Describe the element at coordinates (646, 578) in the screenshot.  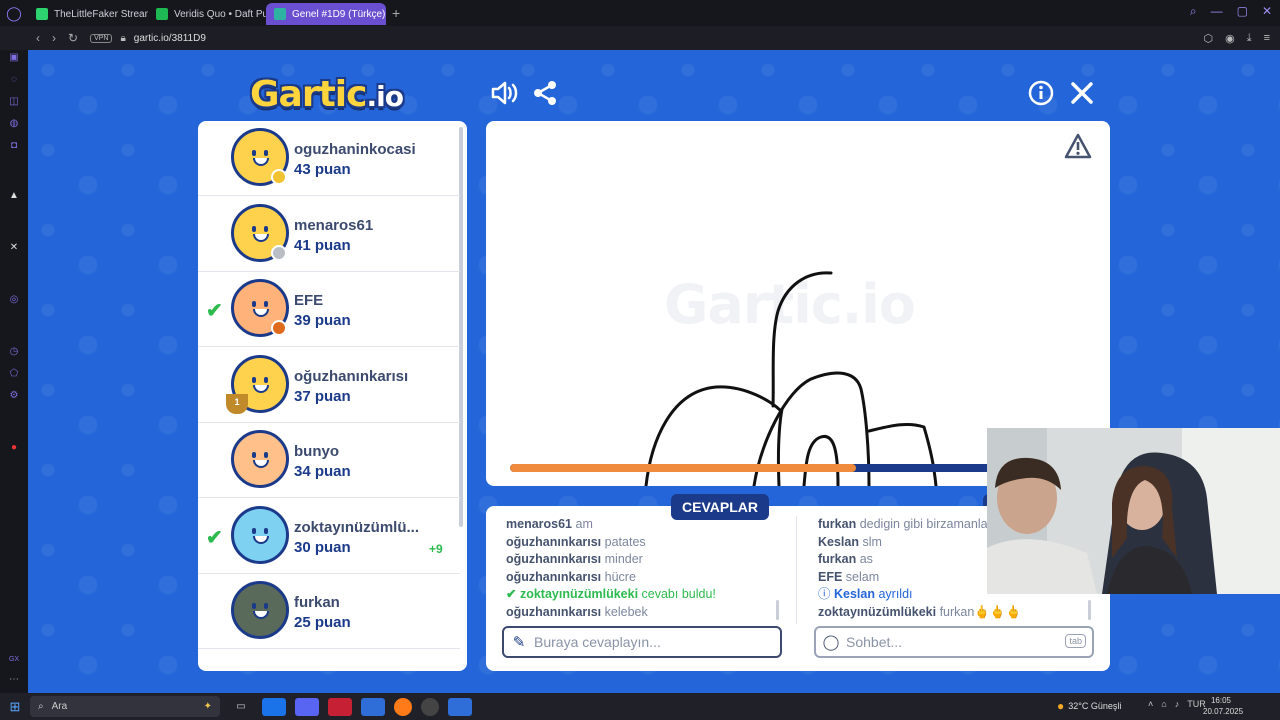
I see `answer-message: oğuzhanınkarısı hücre` at that location.